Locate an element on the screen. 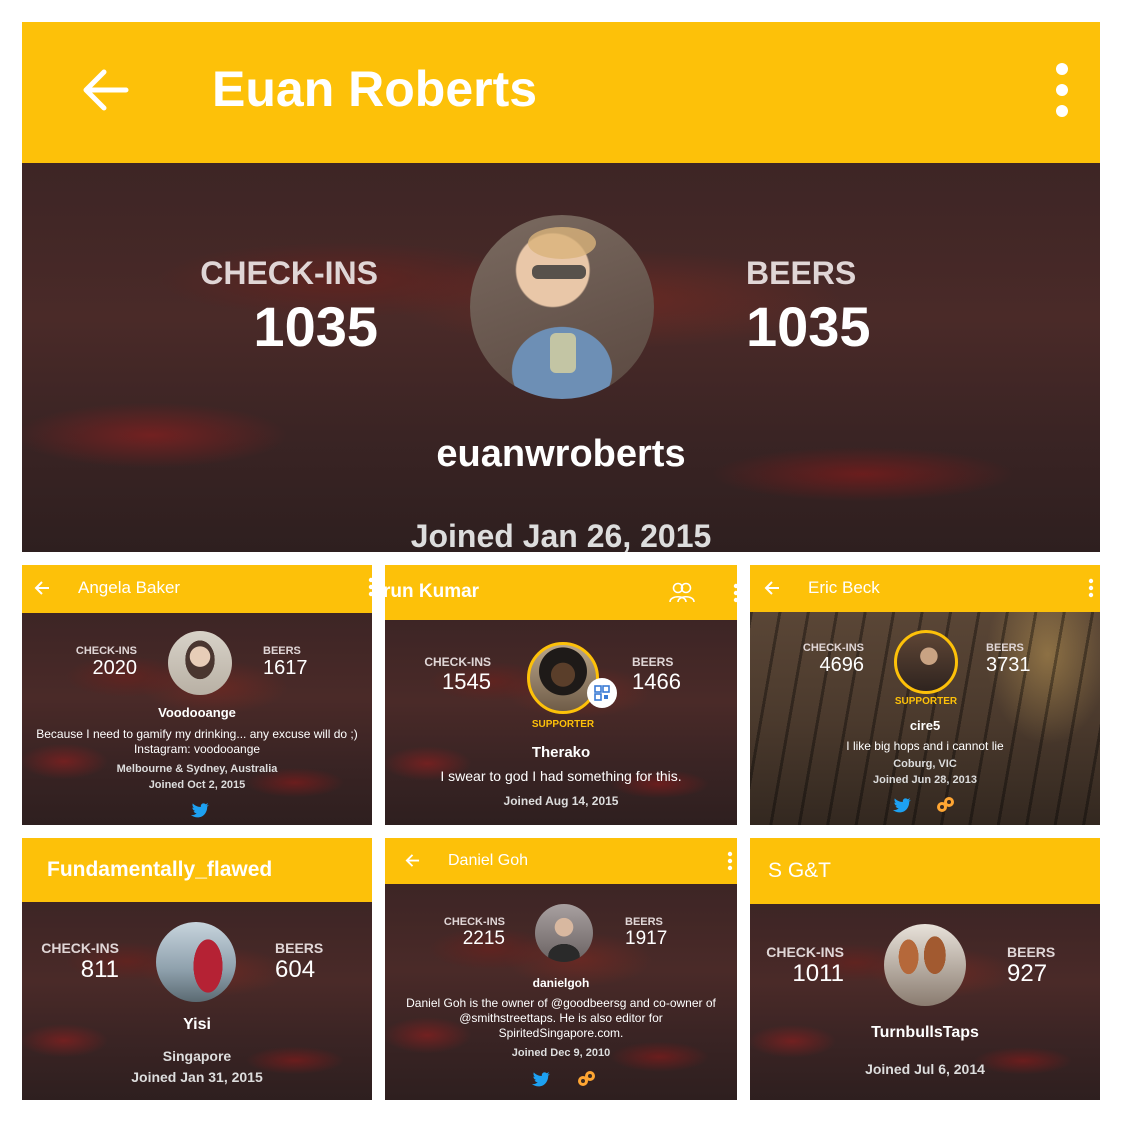 The height and width of the screenshot is (1122, 1122). checkins-stat: CHECK-INS 2215 is located at coordinates (465, 933).